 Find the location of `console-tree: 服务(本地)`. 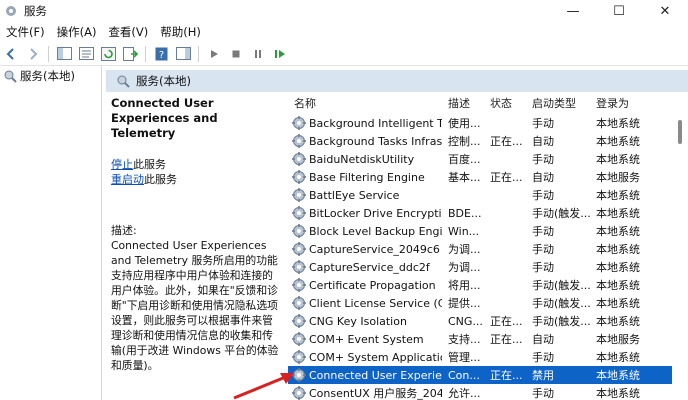

console-tree: 服务(本地) is located at coordinates (51, 233).